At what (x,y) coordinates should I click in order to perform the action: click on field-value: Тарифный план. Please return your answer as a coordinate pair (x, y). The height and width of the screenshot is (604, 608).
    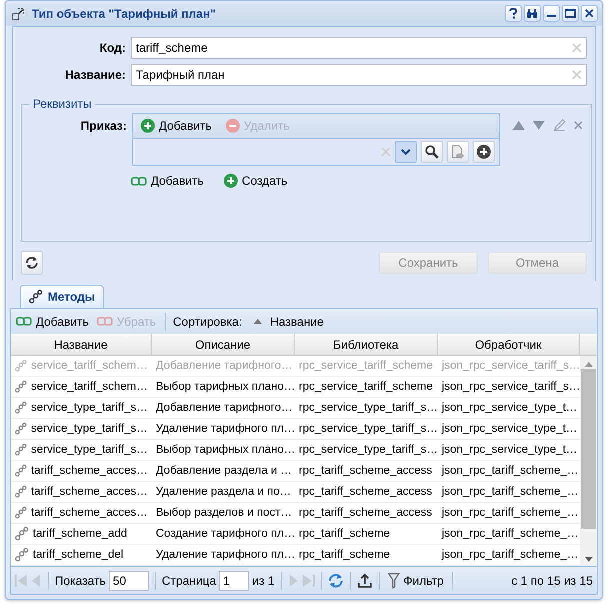
    Looking at the image, I should click on (180, 75).